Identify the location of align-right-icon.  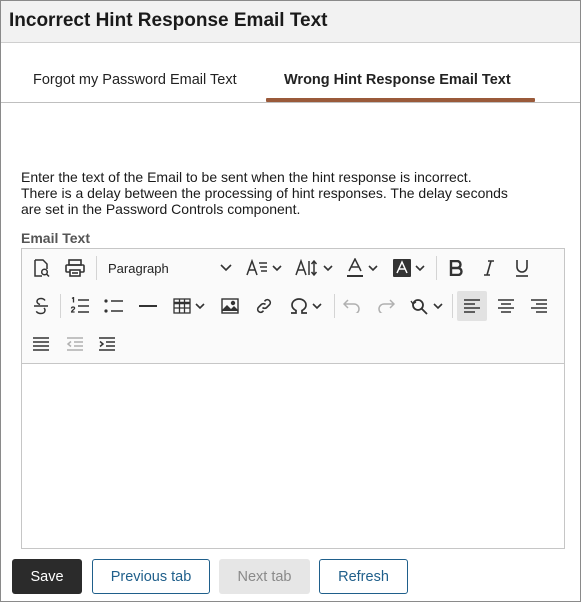
(539, 306).